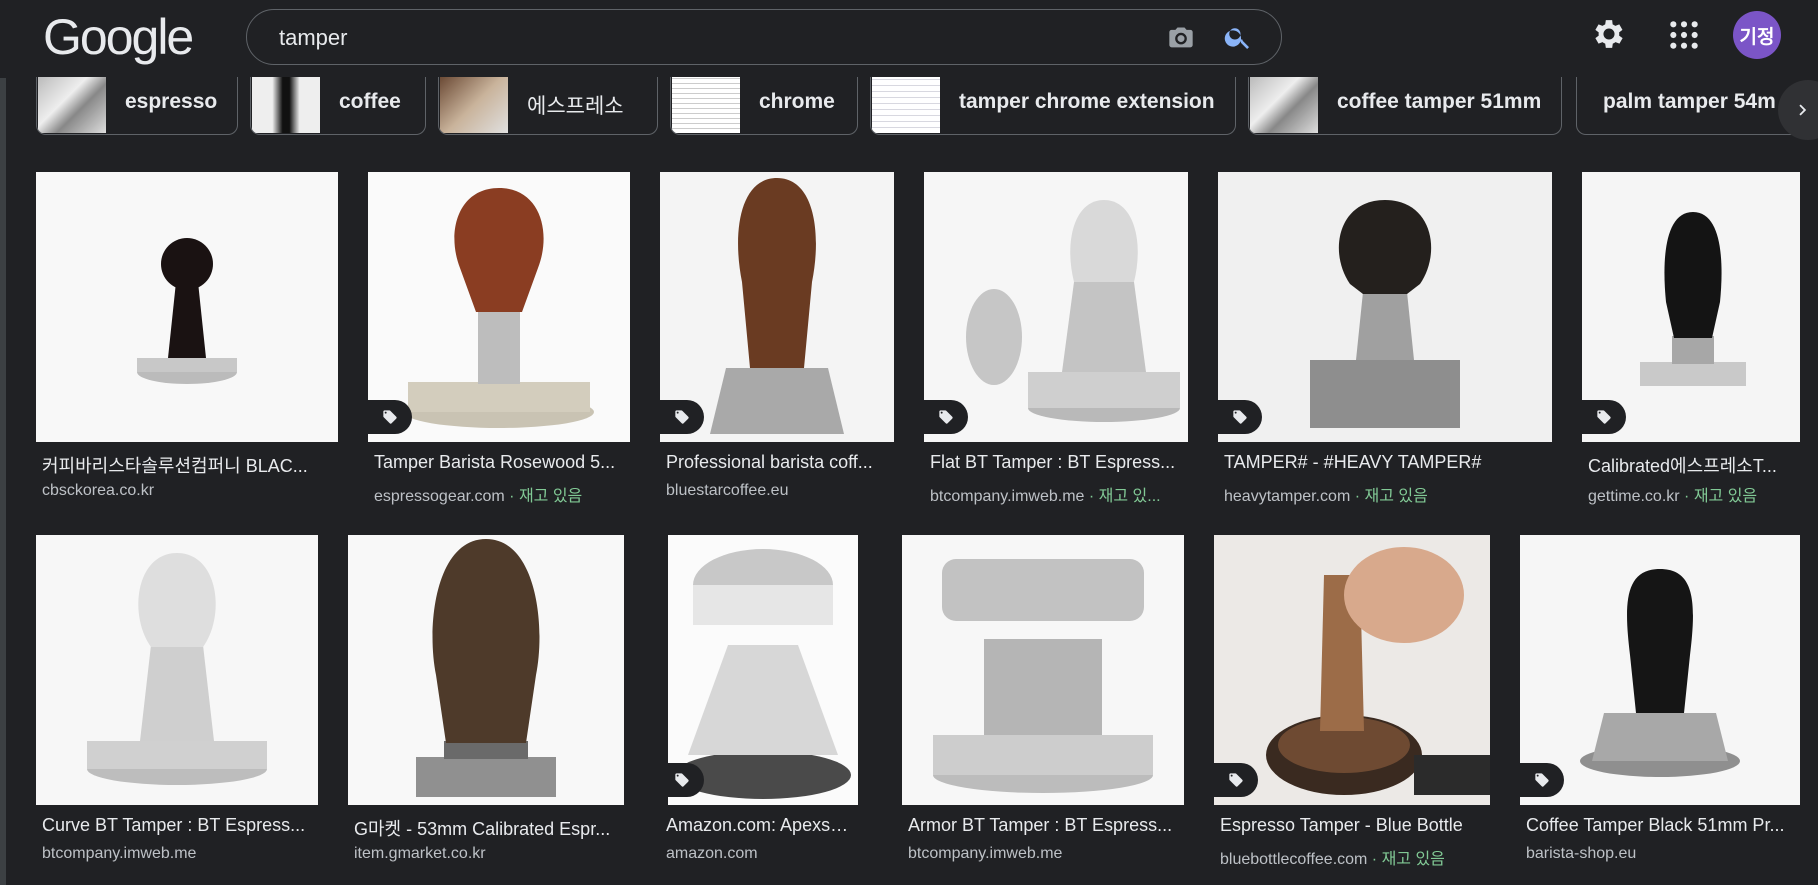 The width and height of the screenshot is (1818, 885). I want to click on result-source: bluestarcoffee.eu, so click(779, 491).